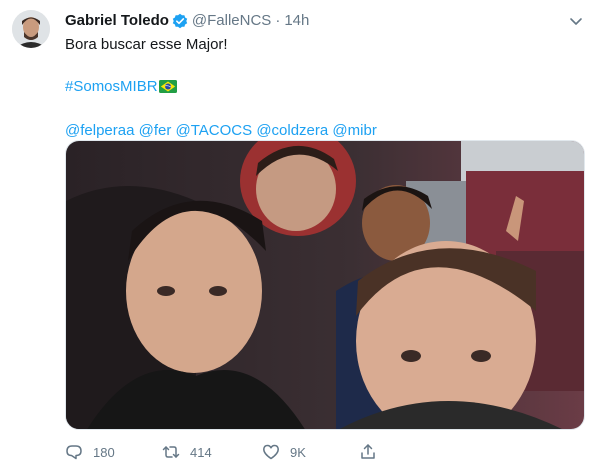  I want to click on author-handle: @FalleNCS, so click(231, 21).